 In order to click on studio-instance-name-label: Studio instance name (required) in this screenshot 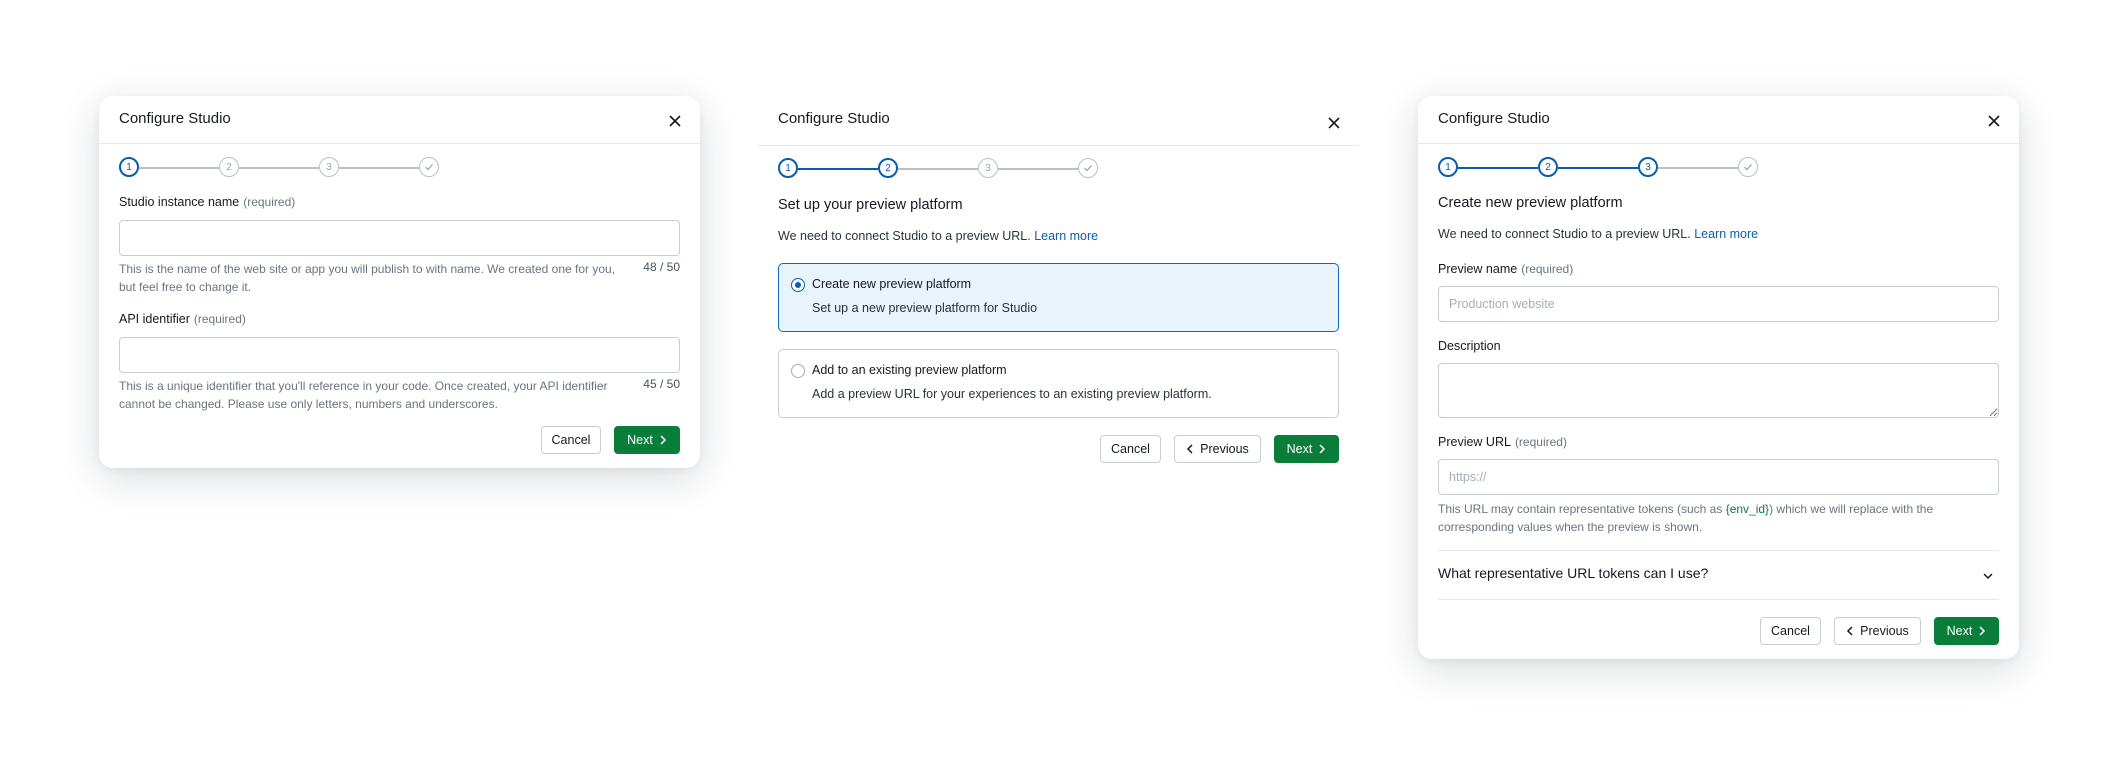, I will do `click(207, 202)`.